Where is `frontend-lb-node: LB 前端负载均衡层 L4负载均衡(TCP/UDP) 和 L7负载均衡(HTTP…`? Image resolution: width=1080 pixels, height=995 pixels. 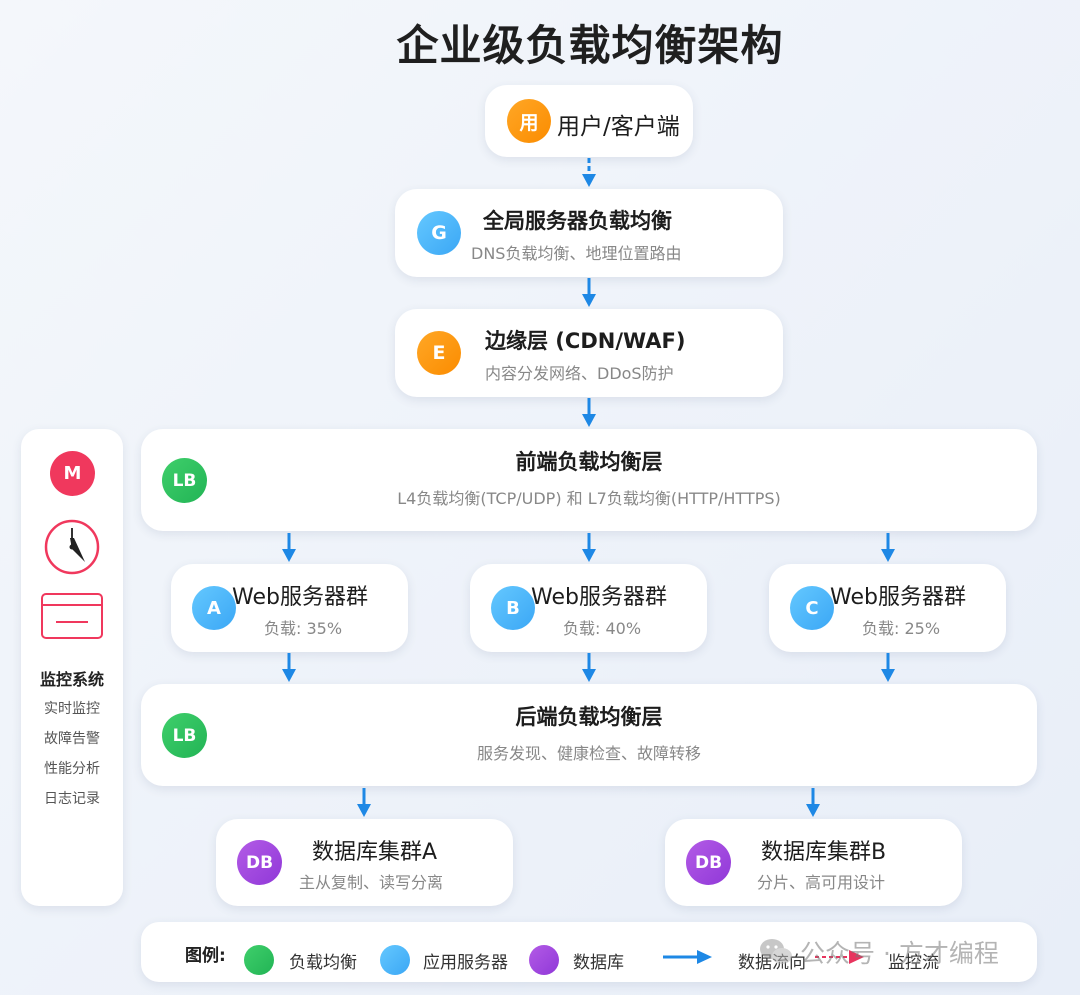 frontend-lb-node: LB 前端负载均衡层 L4负载均衡(TCP/UDP) 和 L7负载均衡(HTTP… is located at coordinates (589, 480).